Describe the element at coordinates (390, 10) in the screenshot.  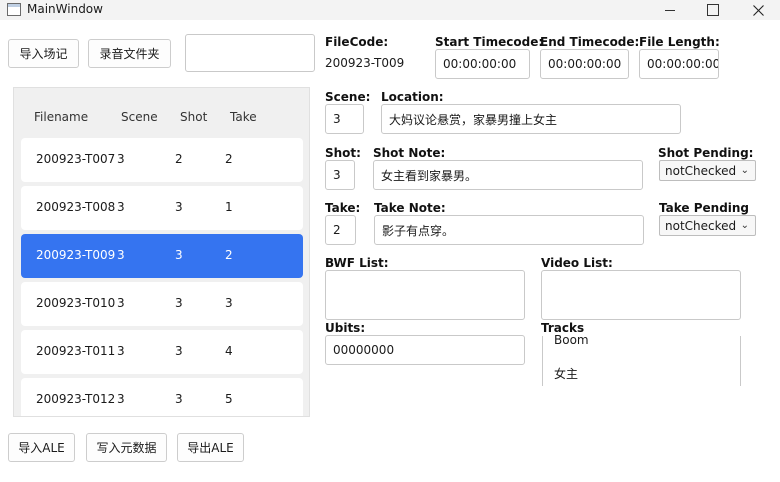
I see `title-bar: MainWindow` at that location.